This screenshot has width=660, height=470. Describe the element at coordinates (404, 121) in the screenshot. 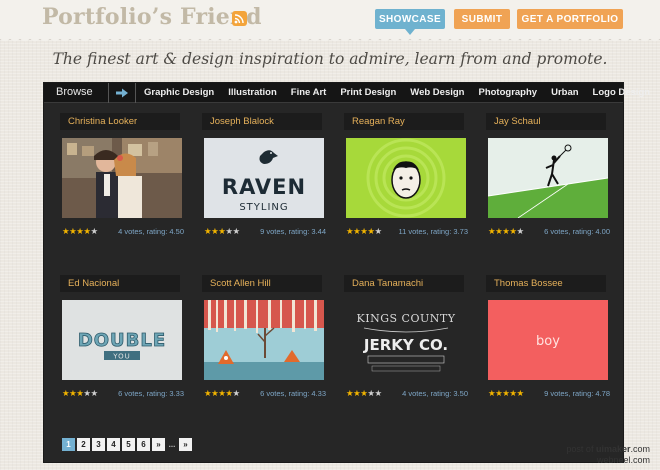

I see `artist-name: Reagan Ray` at that location.